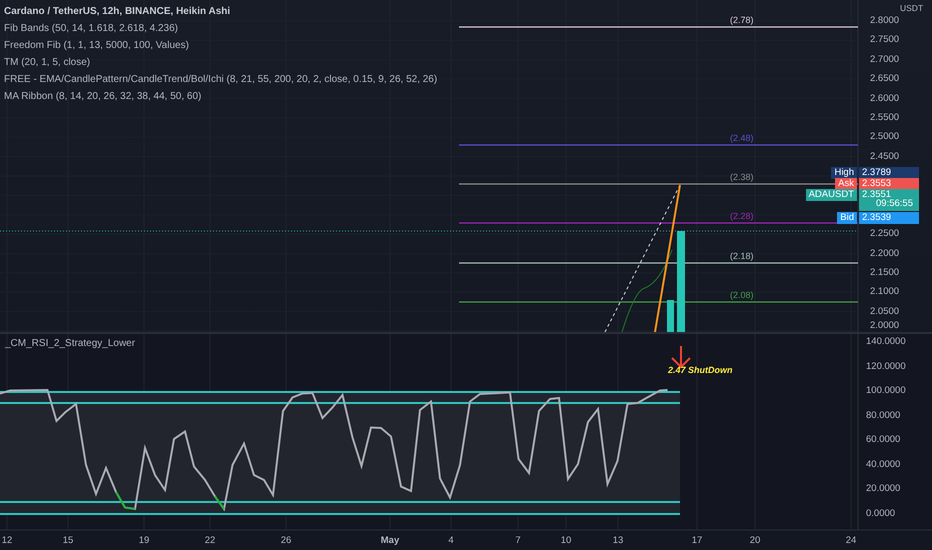 Image resolution: width=932 pixels, height=550 pixels. What do you see at coordinates (92, 29) in the screenshot?
I see `indicator-label: Fib Bands (50, 14, 1.618, 2.618, 4.236)` at bounding box center [92, 29].